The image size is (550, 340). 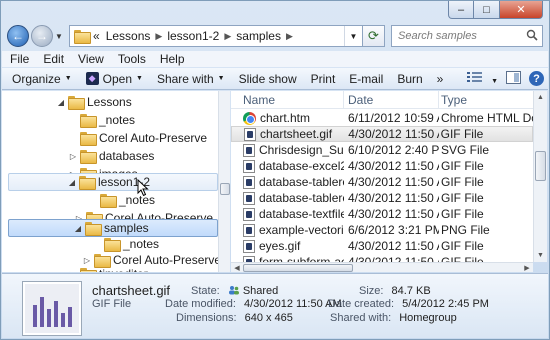 What do you see at coordinates (371, 291) in the screenshot?
I see `details-size-label: Size:` at bounding box center [371, 291].